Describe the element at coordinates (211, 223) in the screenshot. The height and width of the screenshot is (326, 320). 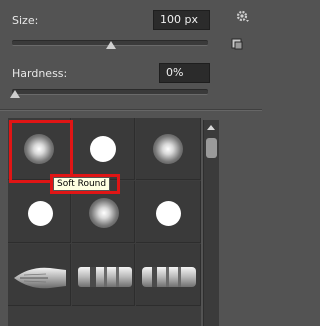
I see `preset-scrollbar` at that location.